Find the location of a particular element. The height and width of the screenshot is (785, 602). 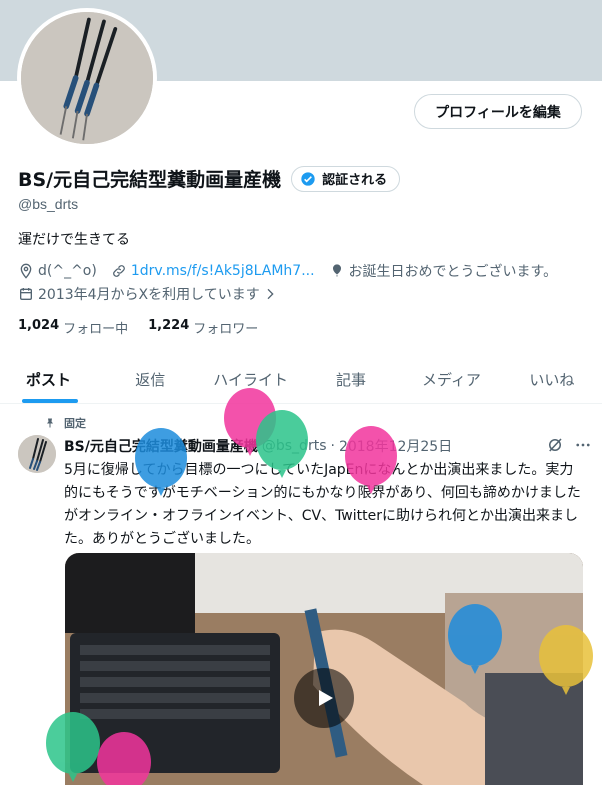

profile-handle: @bs_drts is located at coordinates (48, 204).